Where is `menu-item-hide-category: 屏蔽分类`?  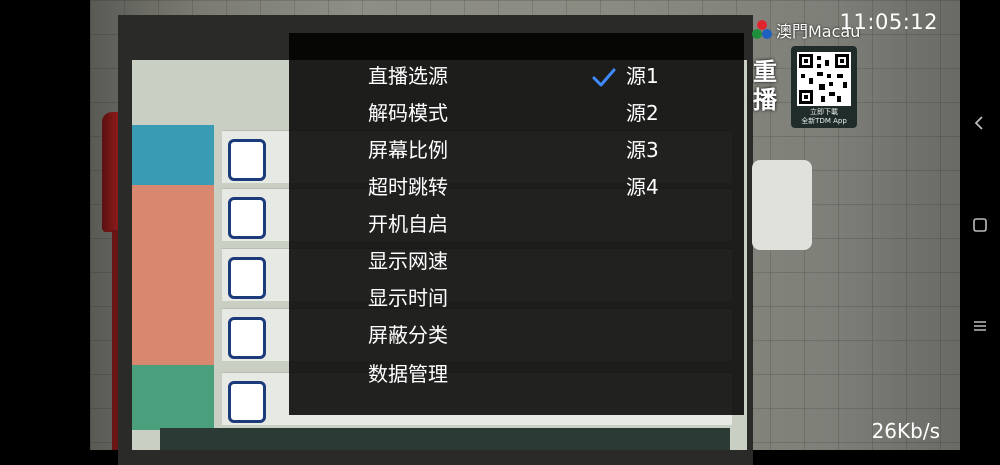 menu-item-hide-category: 屏蔽分类 is located at coordinates (493, 335).